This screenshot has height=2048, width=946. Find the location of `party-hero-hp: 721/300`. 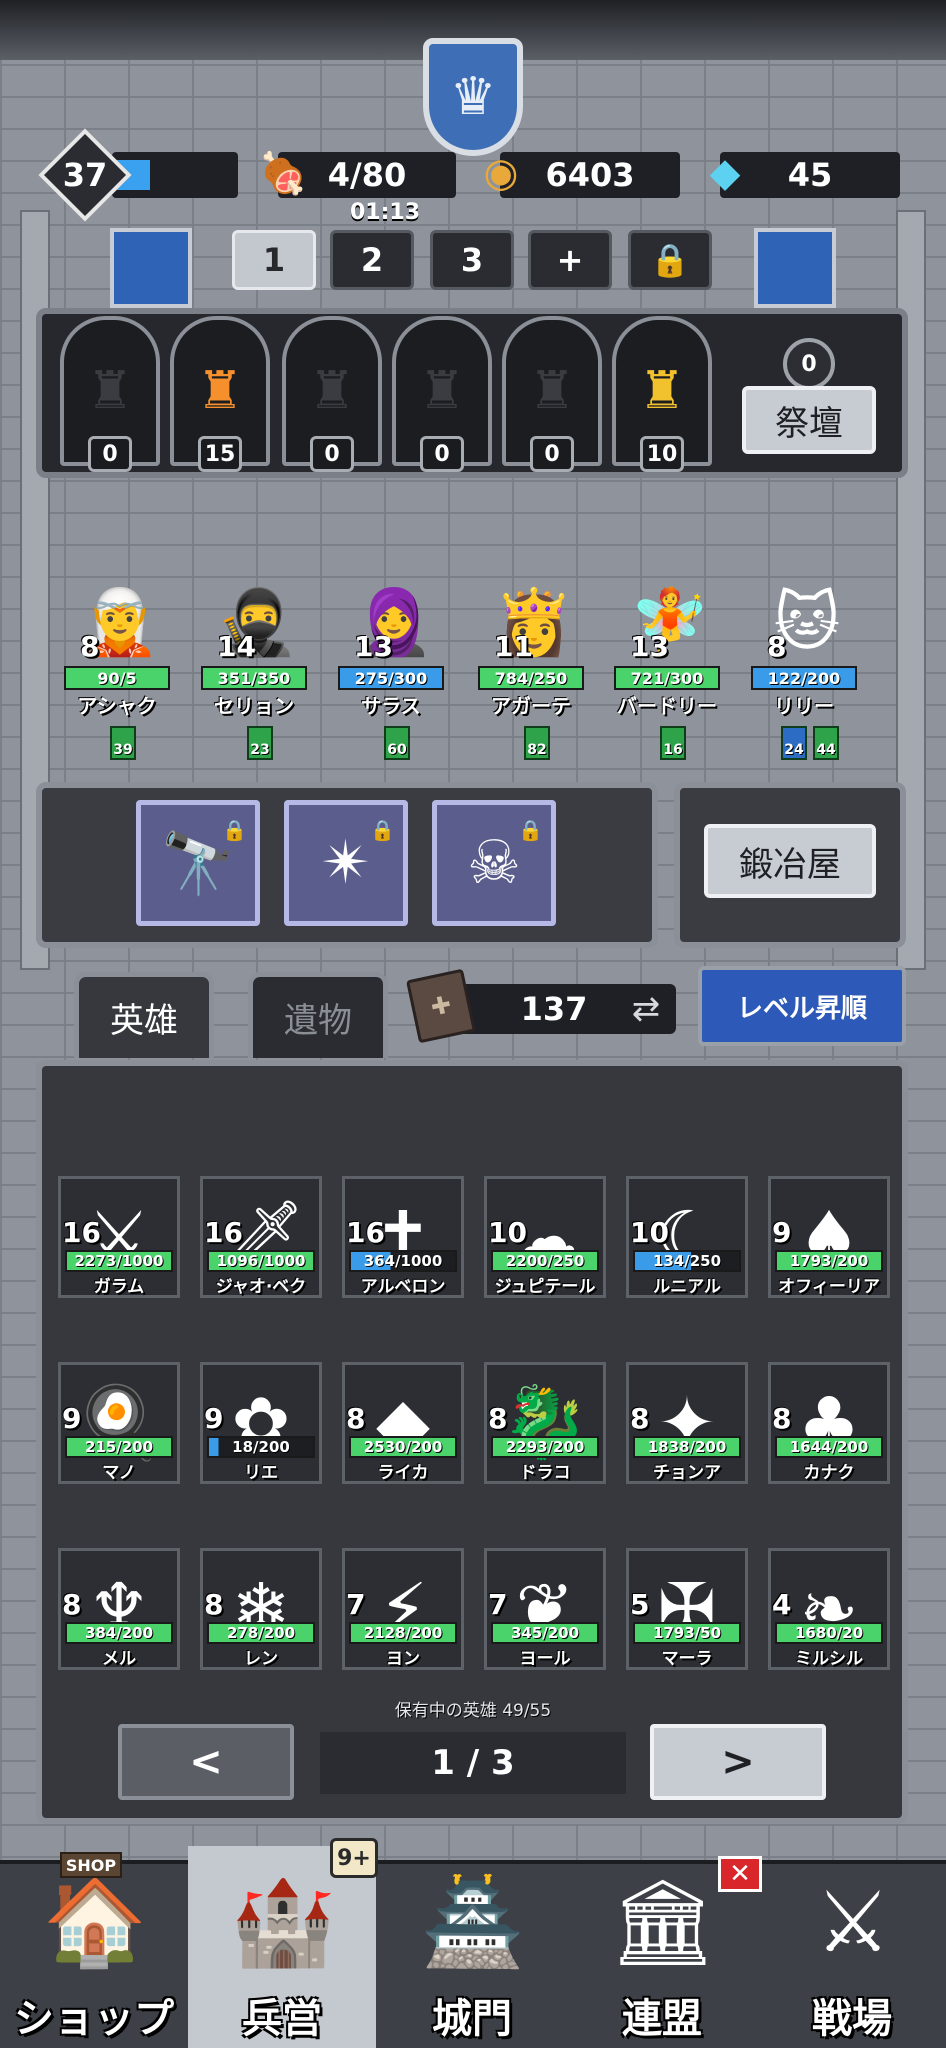

party-hero-hp: 721/300 is located at coordinates (667, 678).